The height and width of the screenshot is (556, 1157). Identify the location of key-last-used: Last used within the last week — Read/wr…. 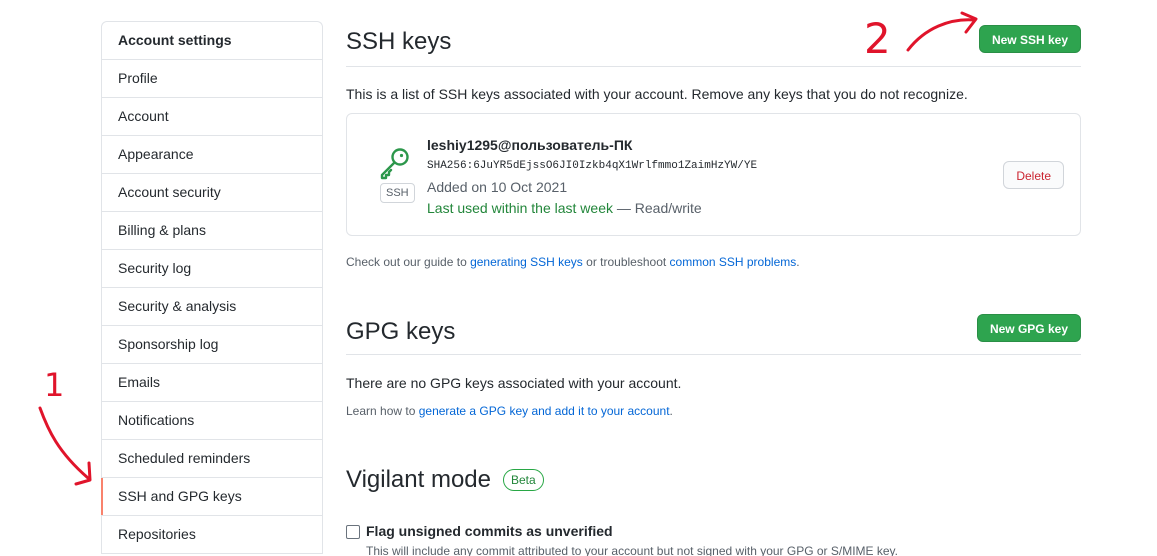
(564, 208).